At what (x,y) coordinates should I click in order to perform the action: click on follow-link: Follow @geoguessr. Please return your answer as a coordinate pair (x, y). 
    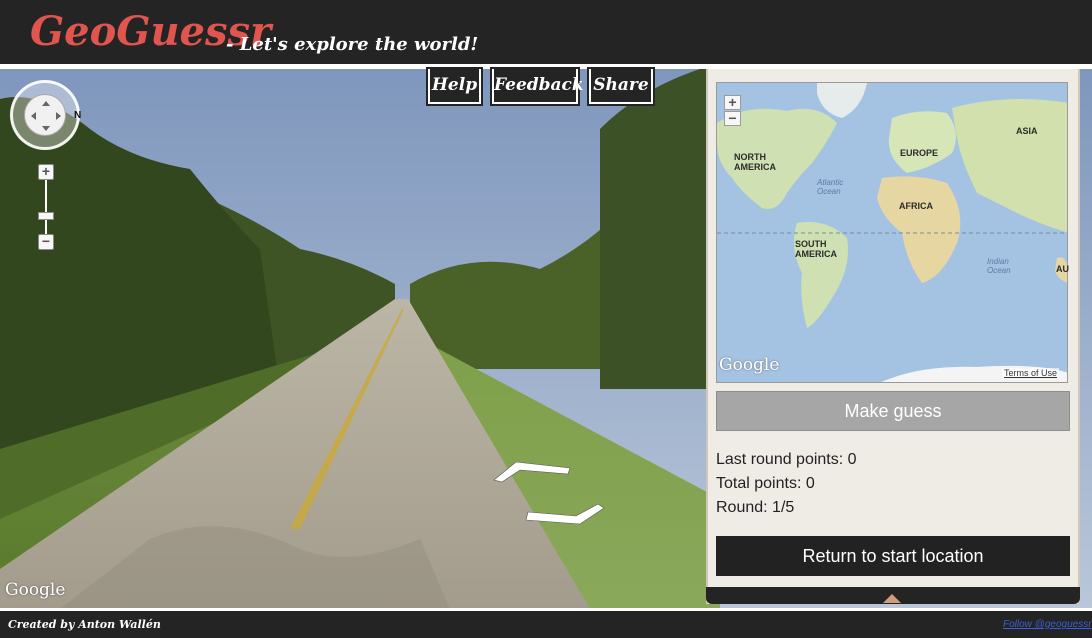
    Looking at the image, I should click on (1047, 624).